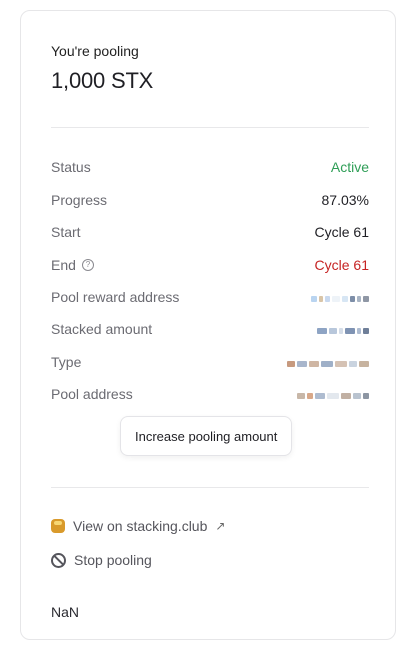 The width and height of the screenshot is (418, 652). I want to click on external-arrow-icon: ↗, so click(220, 526).